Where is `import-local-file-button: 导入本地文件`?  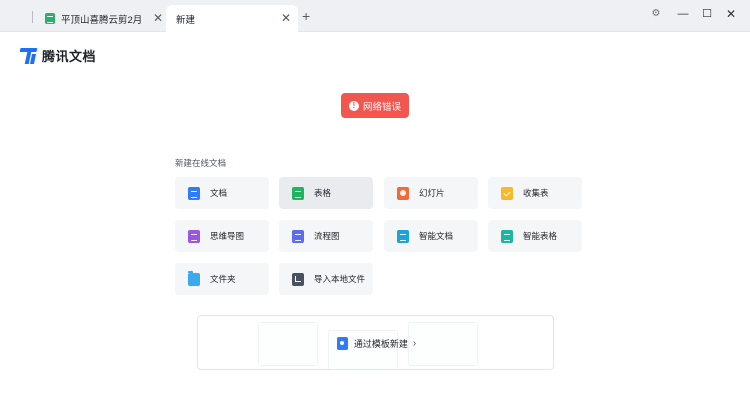
import-local-file-button: 导入本地文件 is located at coordinates (326, 279).